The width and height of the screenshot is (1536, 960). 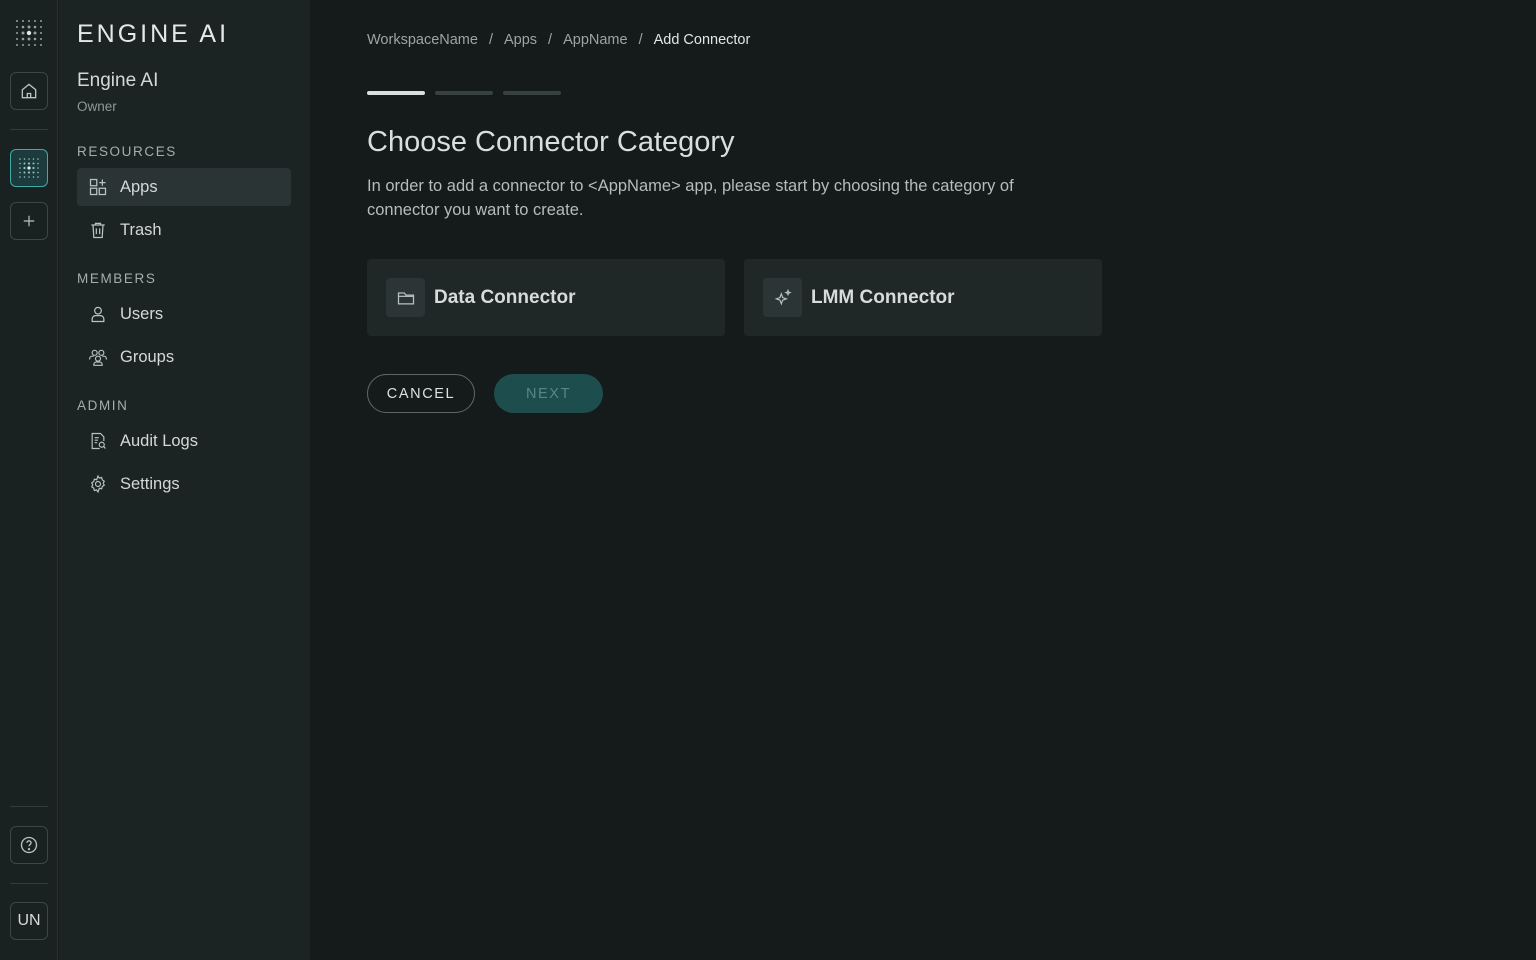 I want to click on breadcrumb-workspace: WorkspaceName, so click(x=422, y=40).